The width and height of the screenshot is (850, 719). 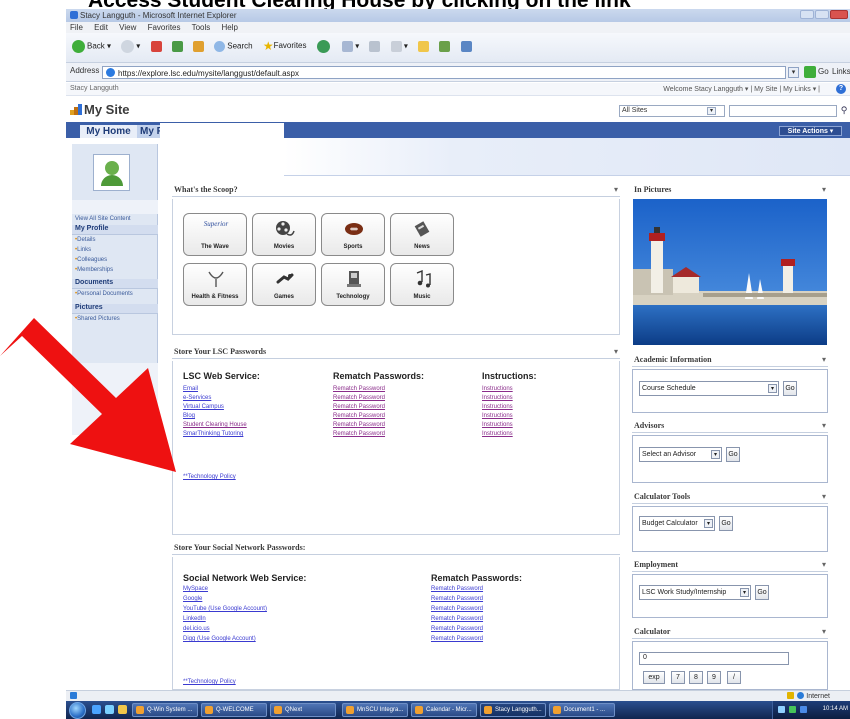 What do you see at coordinates (203, 407) in the screenshot?
I see `service-link-virtual-campus: Virtual Campus` at bounding box center [203, 407].